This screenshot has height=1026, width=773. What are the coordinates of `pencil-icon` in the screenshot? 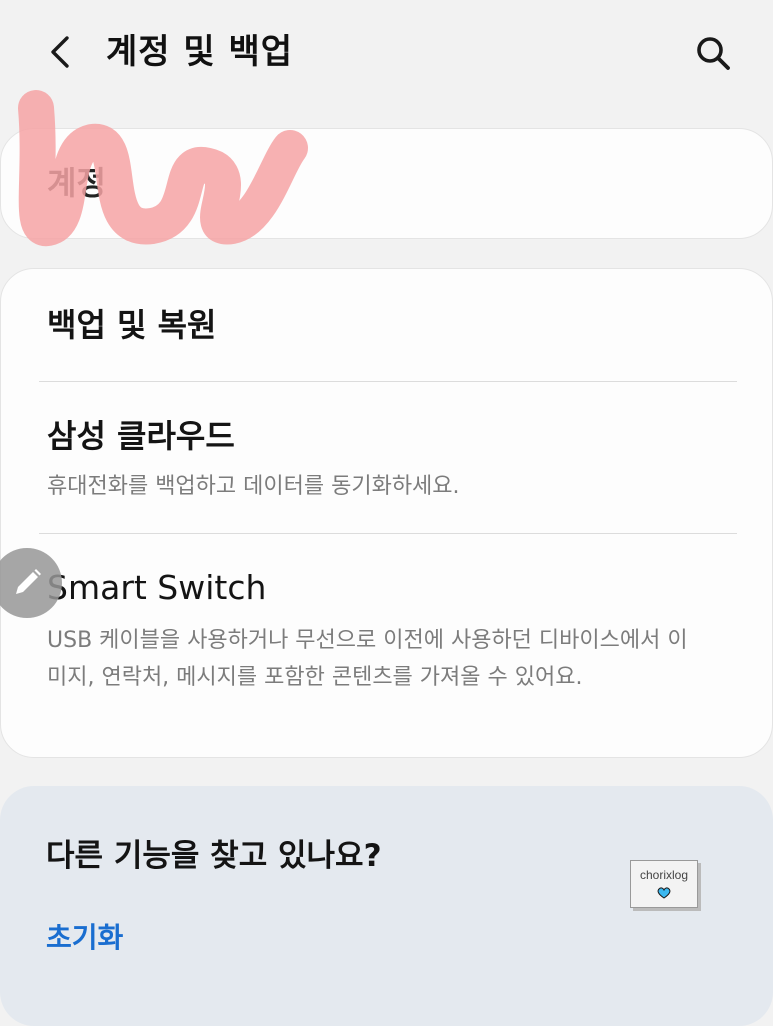 It's located at (28, 581).